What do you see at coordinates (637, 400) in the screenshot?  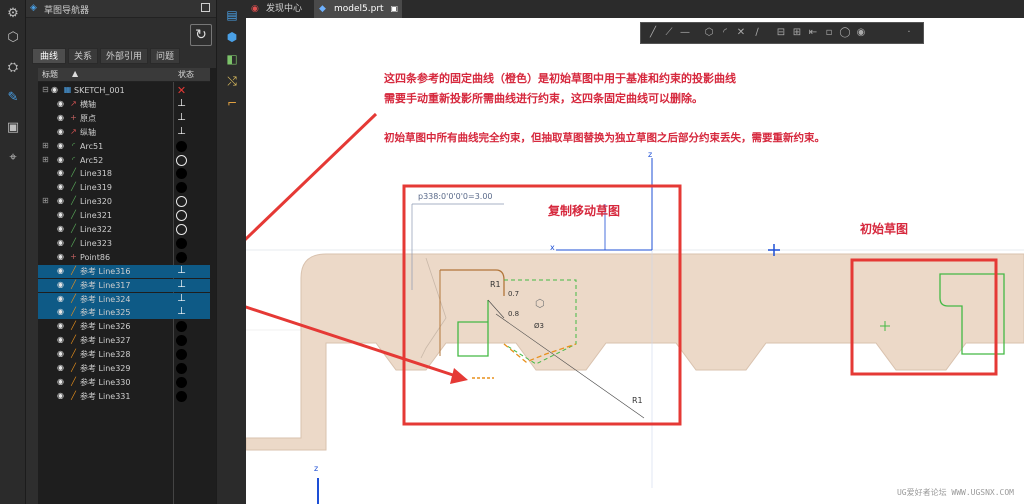 I see `radius-dimension-2: R1` at bounding box center [637, 400].